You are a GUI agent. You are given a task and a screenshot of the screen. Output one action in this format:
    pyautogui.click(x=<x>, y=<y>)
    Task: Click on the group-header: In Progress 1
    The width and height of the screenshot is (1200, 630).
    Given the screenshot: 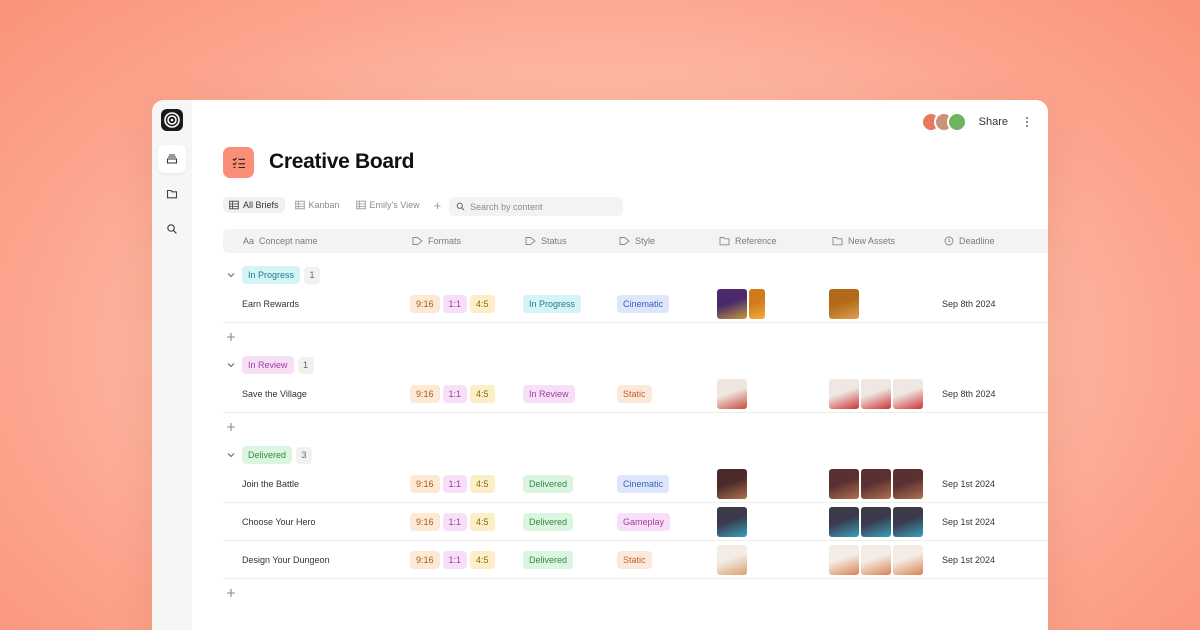 What is the action you would take?
    pyautogui.click(x=272, y=275)
    